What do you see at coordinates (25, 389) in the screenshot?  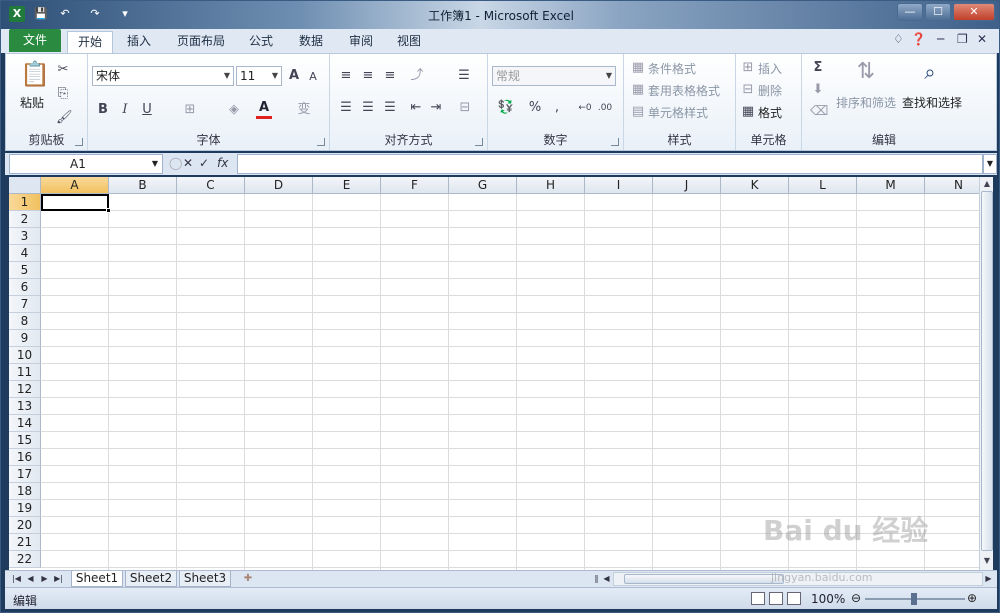 I see `row-header-12: 12` at bounding box center [25, 389].